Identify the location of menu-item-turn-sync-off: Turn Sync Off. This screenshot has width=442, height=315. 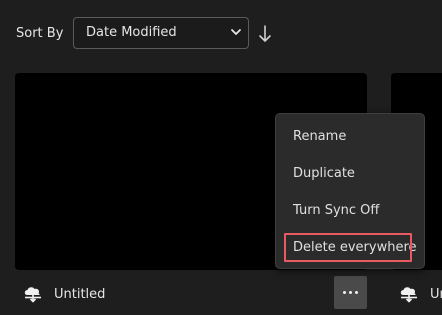
(336, 211).